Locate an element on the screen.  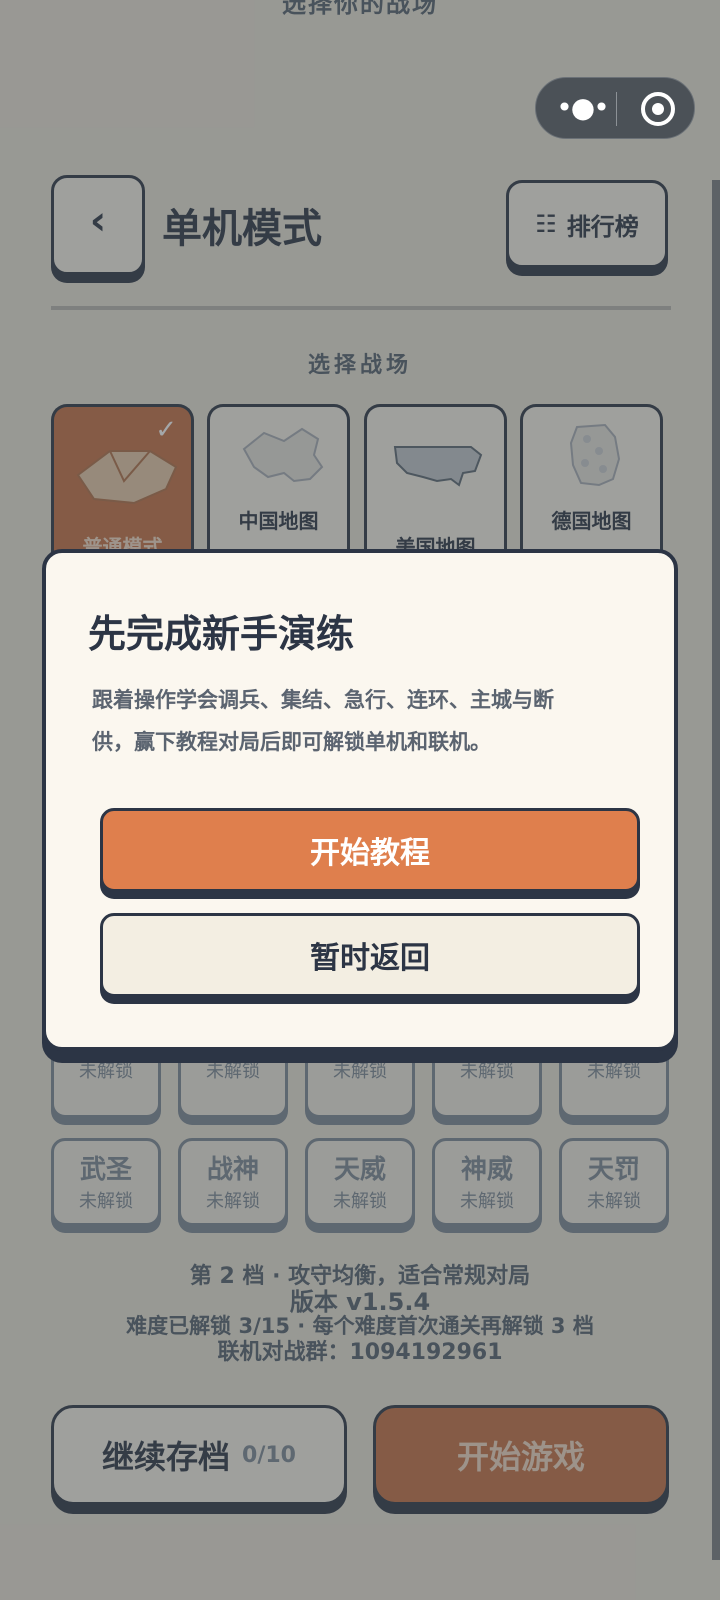
modal-body-line: 跟着操作学会调兵、集结、急行、连环、主城与断 is located at coordinates (323, 700).